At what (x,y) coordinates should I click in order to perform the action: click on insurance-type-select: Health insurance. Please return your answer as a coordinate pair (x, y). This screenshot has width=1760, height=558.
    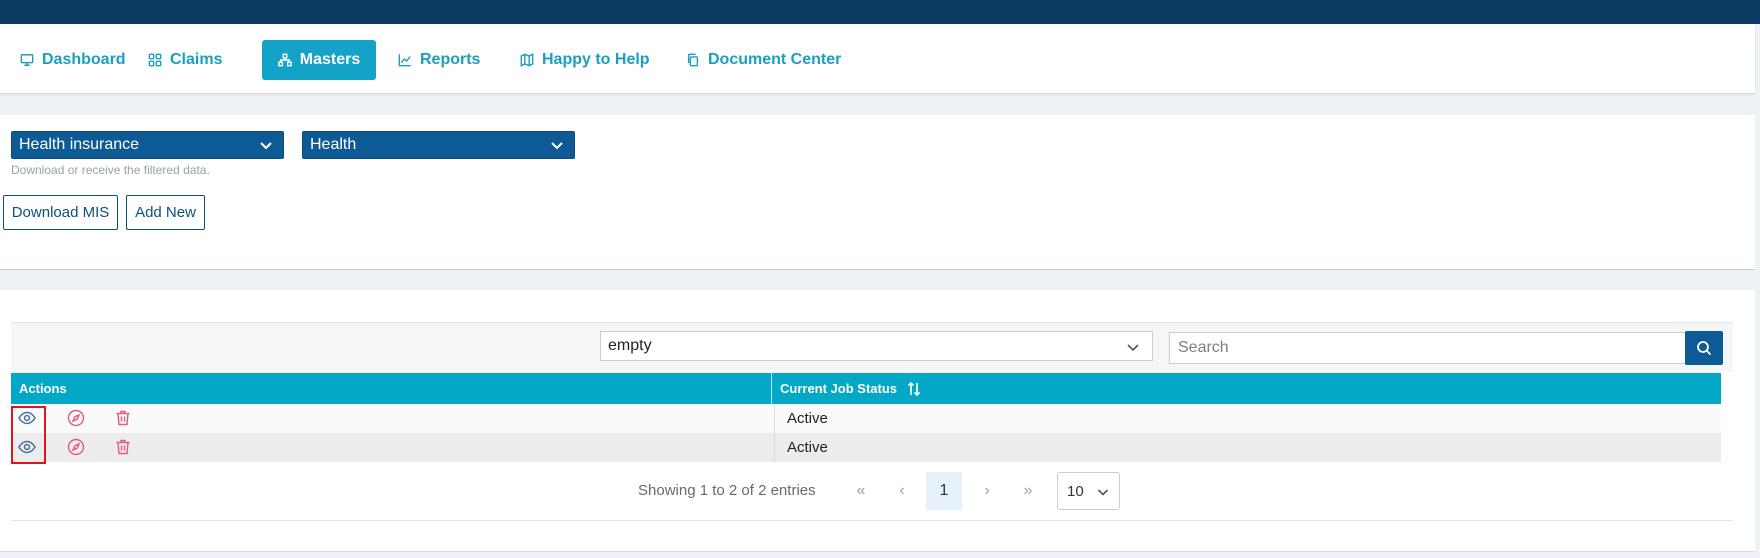
    Looking at the image, I should click on (147, 145).